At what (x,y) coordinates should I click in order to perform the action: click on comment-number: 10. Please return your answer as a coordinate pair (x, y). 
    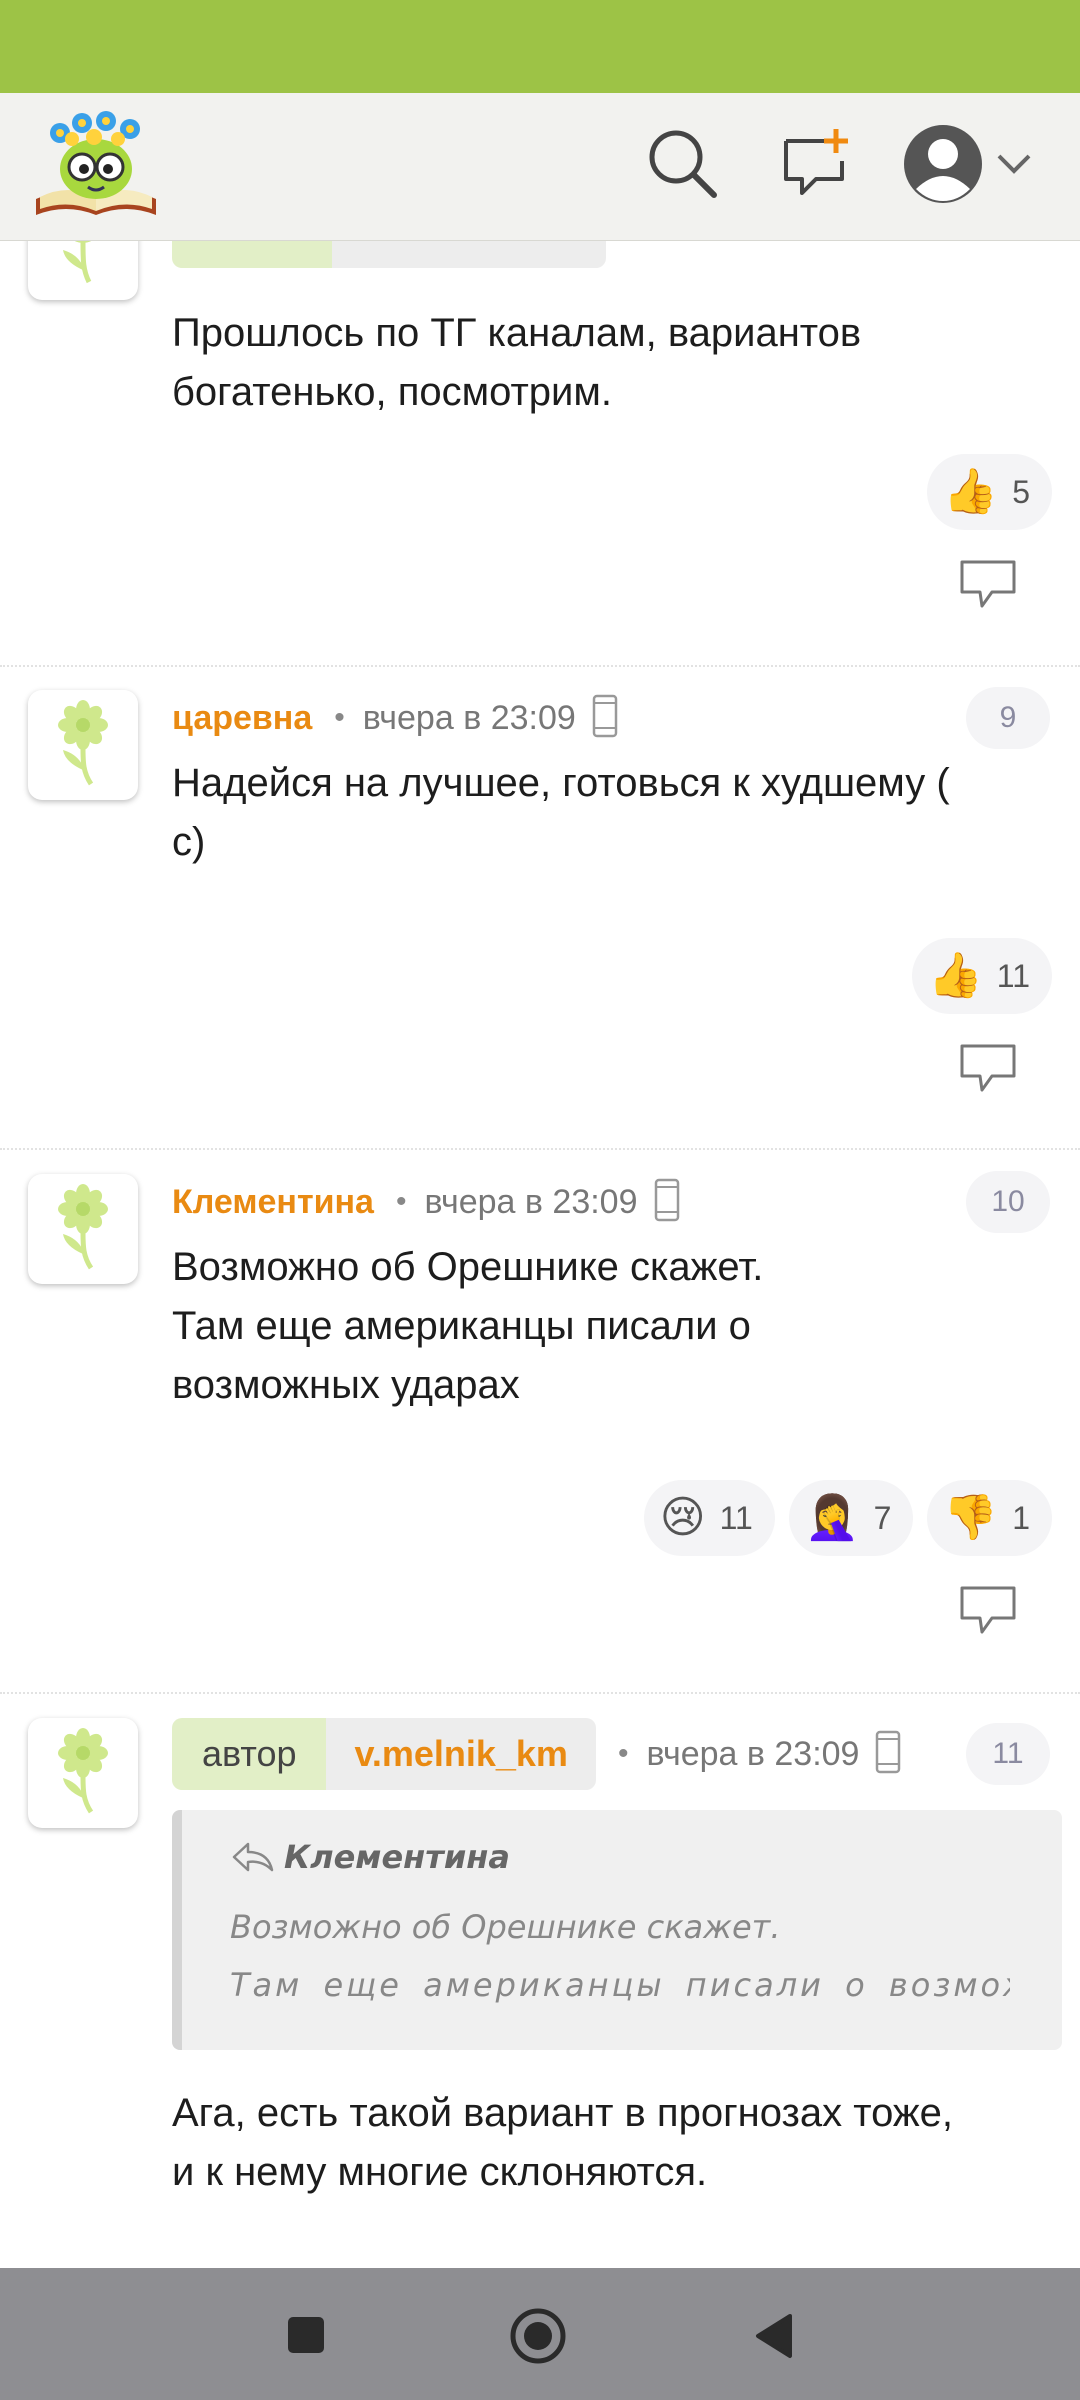
    Looking at the image, I should click on (1008, 1202).